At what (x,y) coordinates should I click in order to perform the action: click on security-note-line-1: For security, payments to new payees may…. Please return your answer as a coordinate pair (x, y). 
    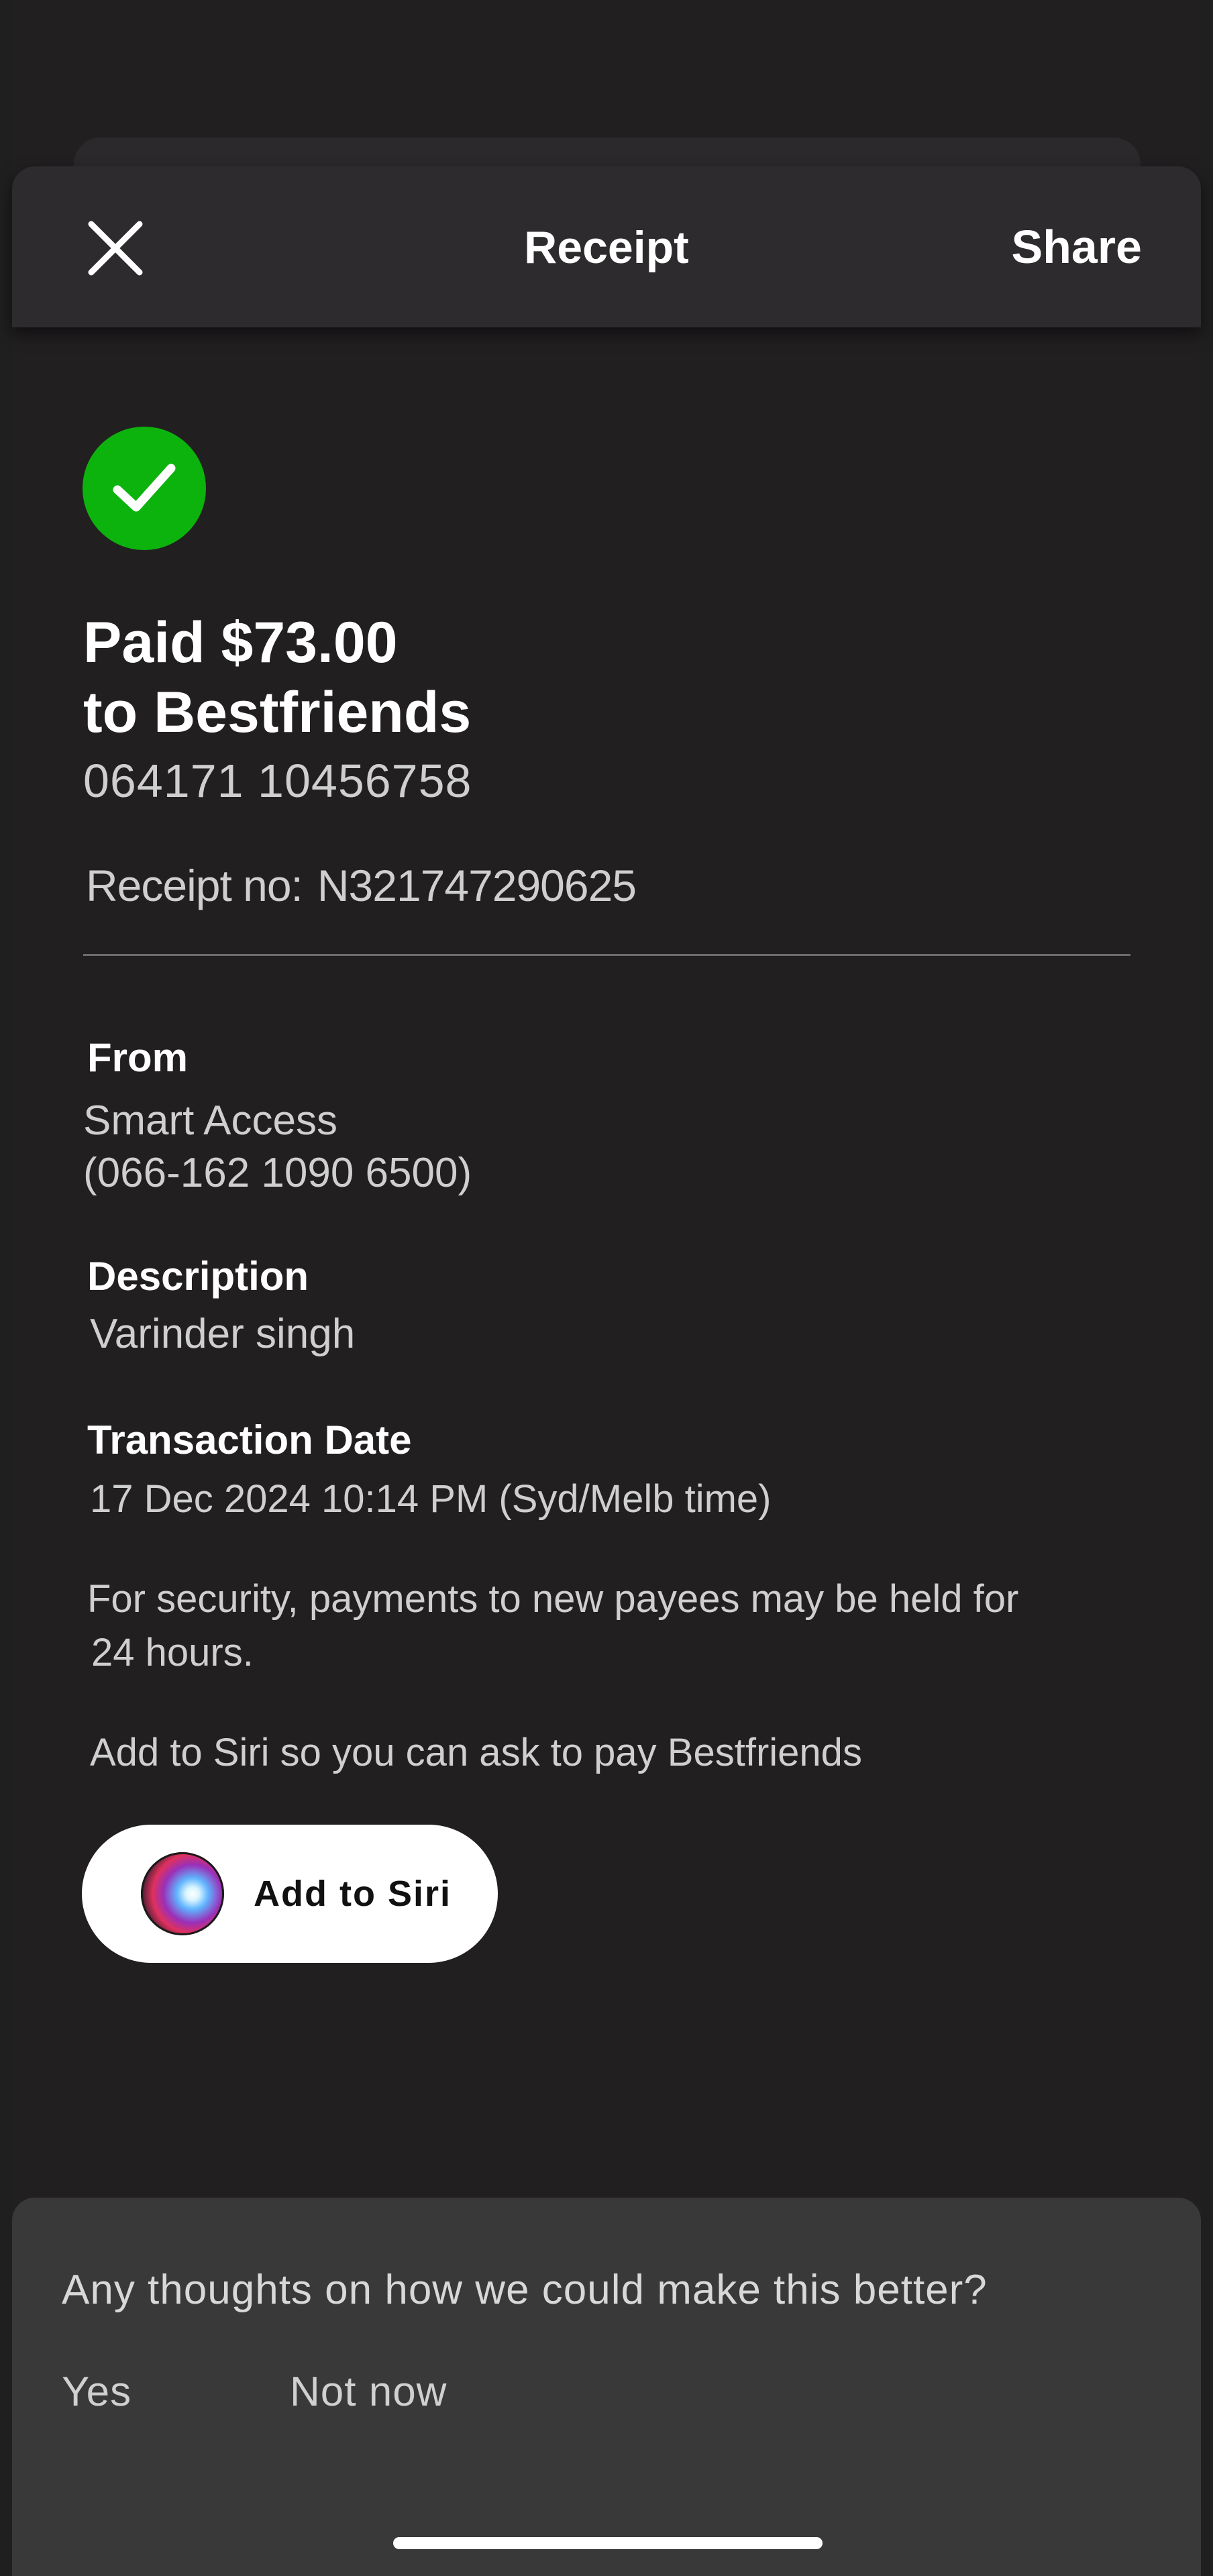
    Looking at the image, I should click on (553, 1599).